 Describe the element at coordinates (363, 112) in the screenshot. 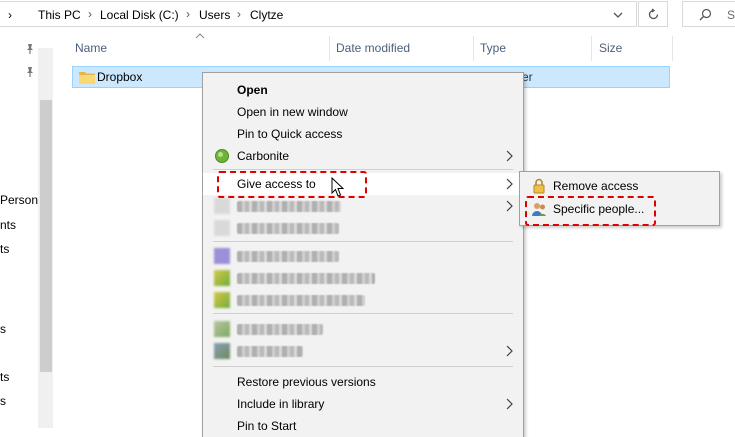

I see `menu-item-open-new-window: Open in new window` at that location.